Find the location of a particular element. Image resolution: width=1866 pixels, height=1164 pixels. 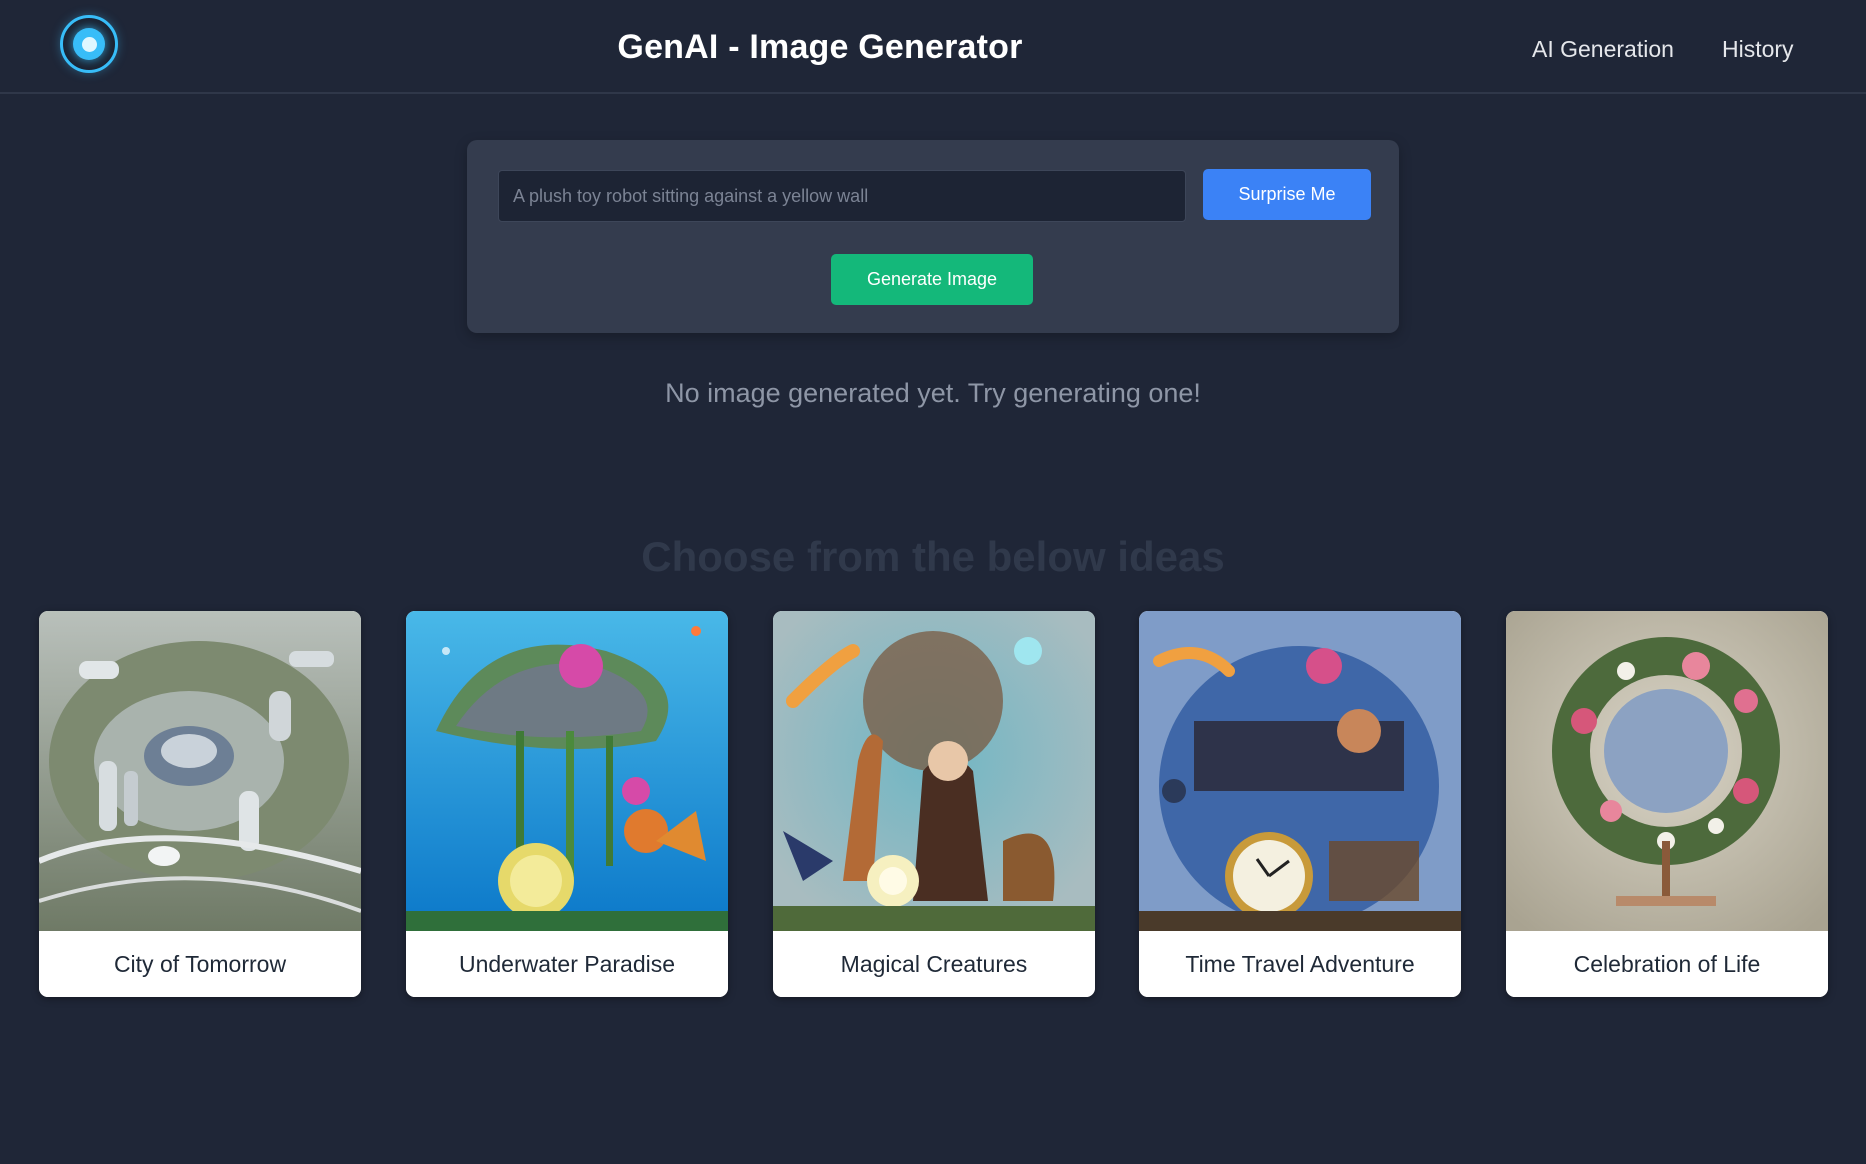

prompt-panel: Surprise Me Generate Image is located at coordinates (933, 236).